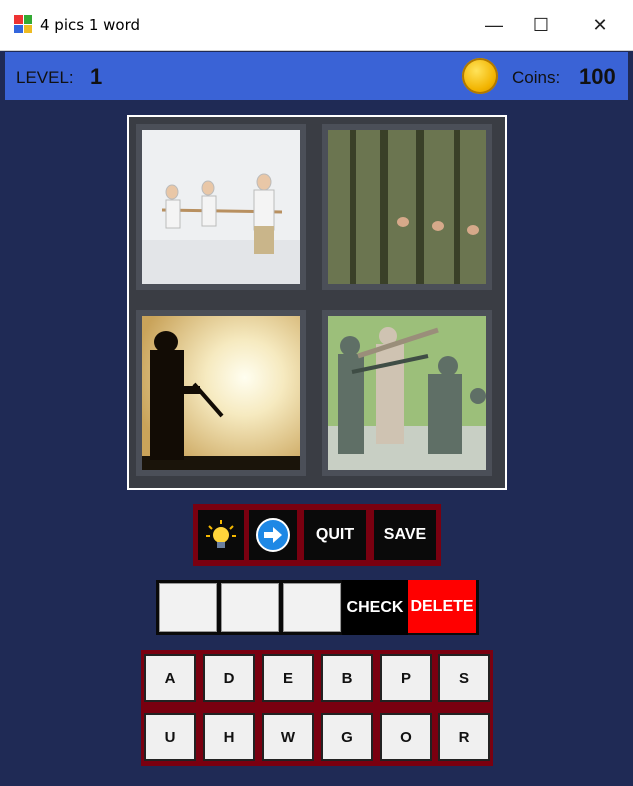 The height and width of the screenshot is (786, 633). I want to click on letter-key: G, so click(347, 737).